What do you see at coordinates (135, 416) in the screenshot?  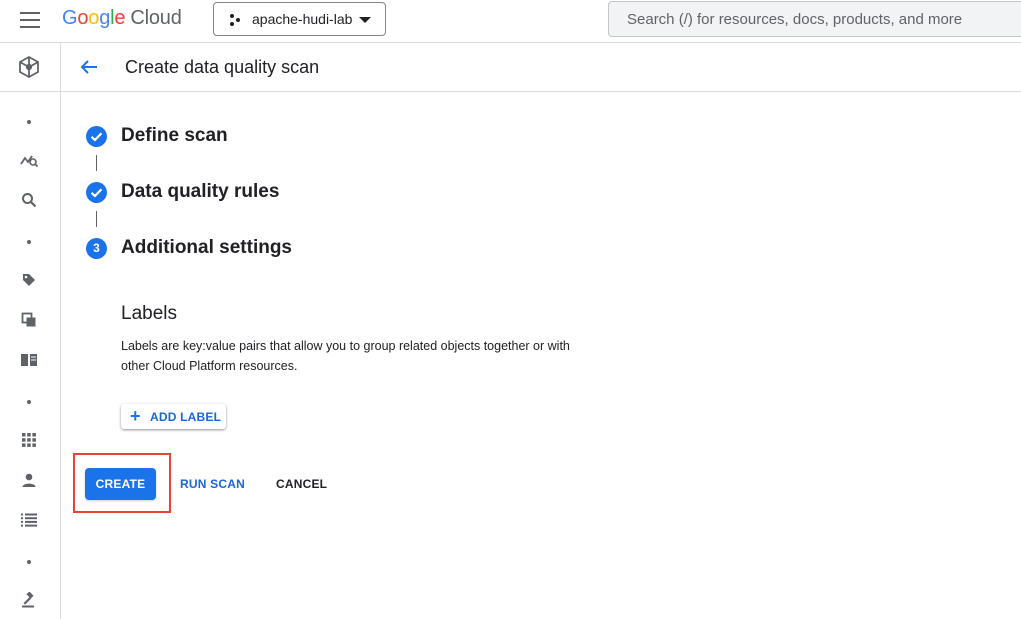 I see `plus-icon: +` at bounding box center [135, 416].